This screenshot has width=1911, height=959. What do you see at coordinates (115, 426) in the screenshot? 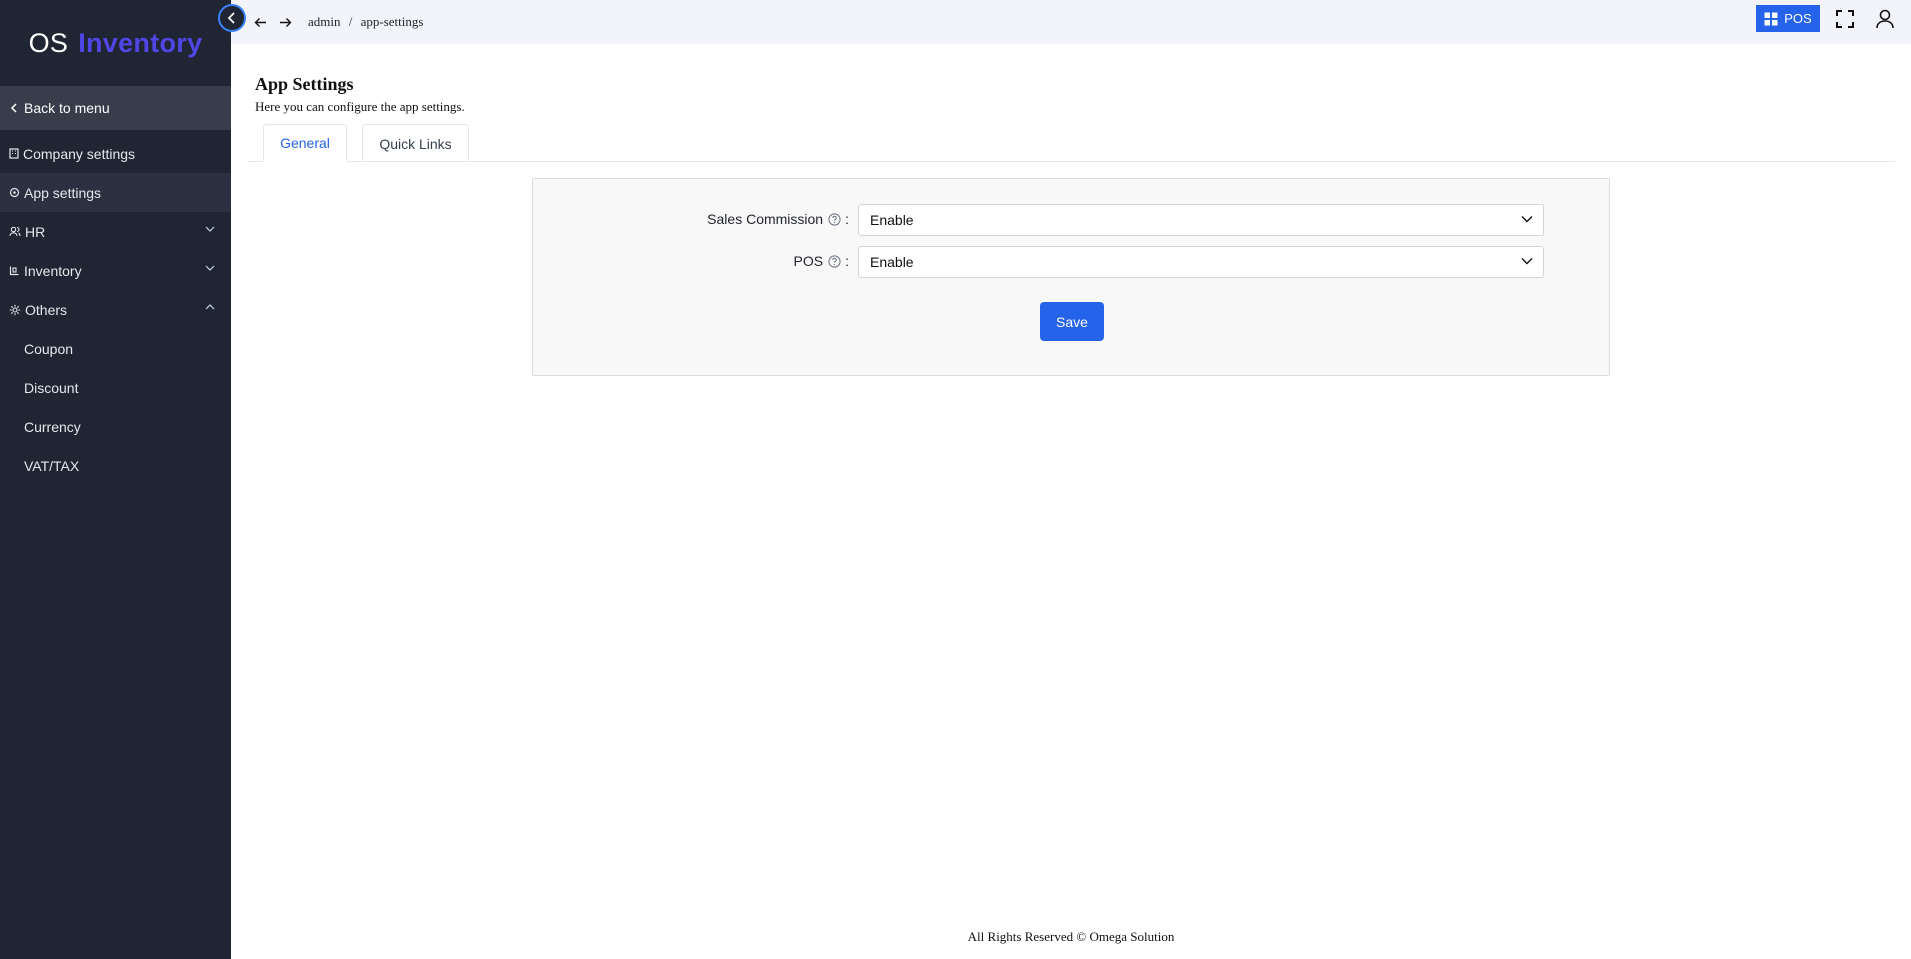
I see `sidebar-subitem-currency: Currency` at bounding box center [115, 426].